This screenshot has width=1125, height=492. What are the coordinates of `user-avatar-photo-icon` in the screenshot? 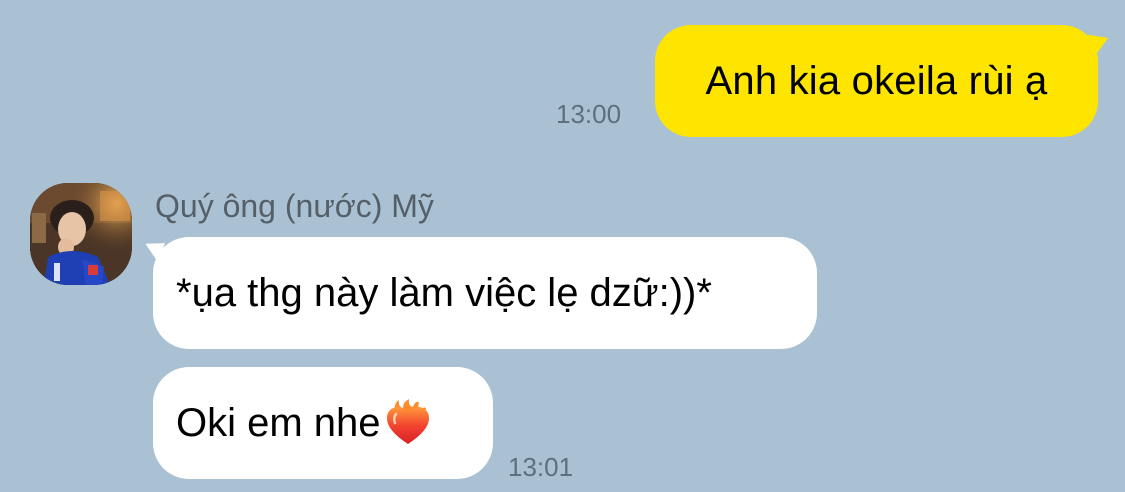 It's located at (81, 234).